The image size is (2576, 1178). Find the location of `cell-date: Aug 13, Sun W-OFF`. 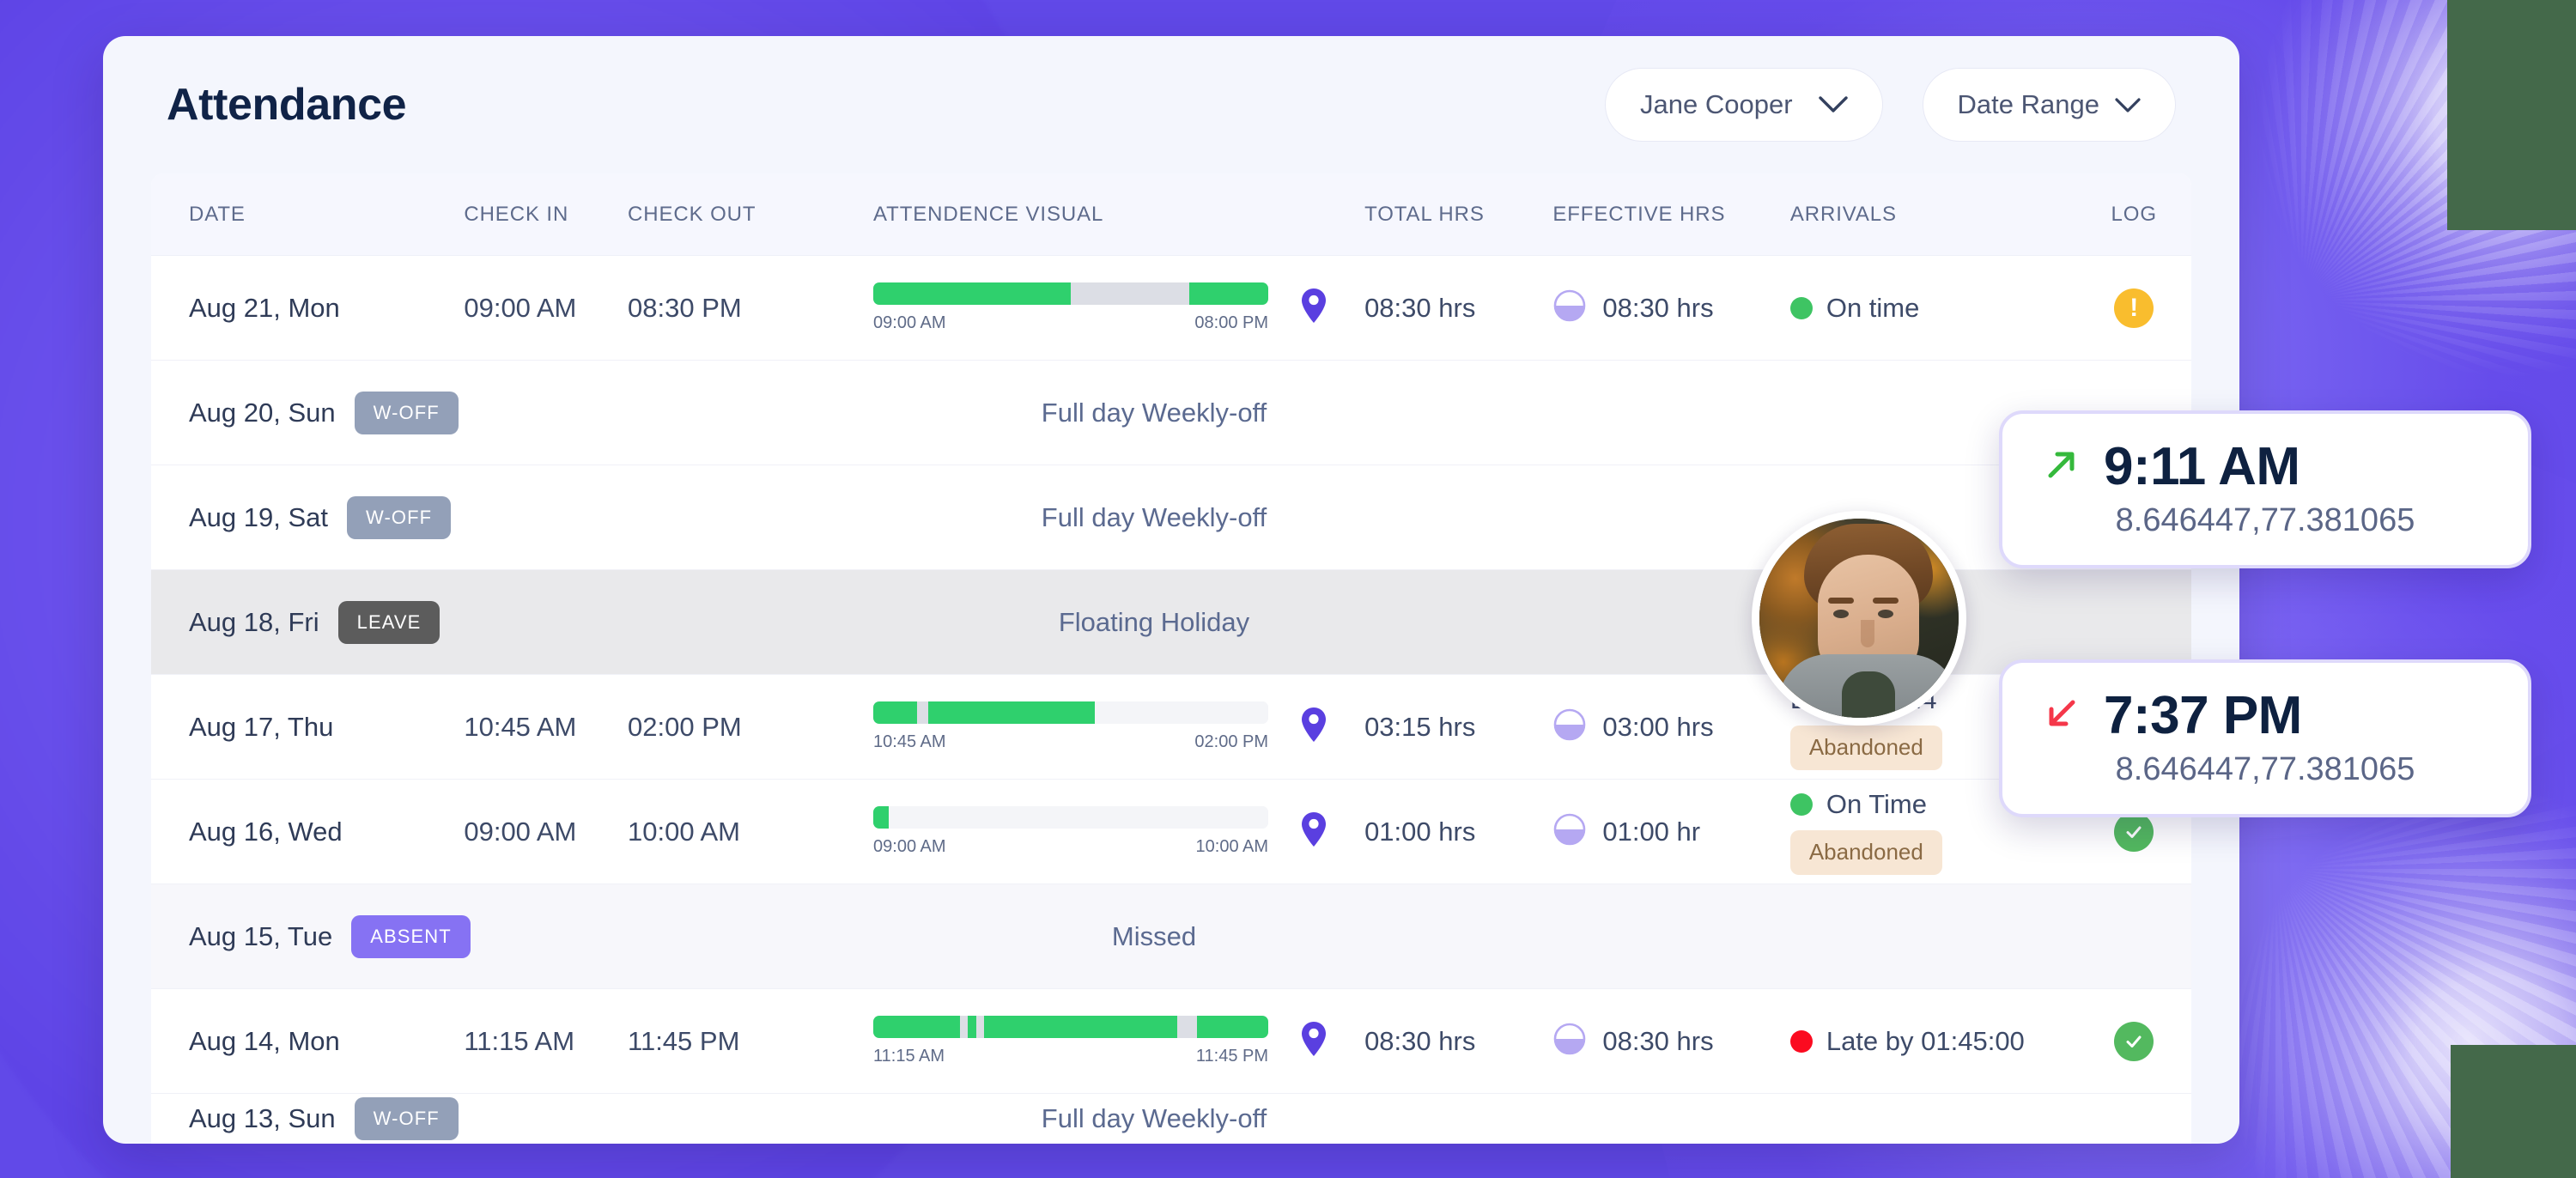

cell-date: Aug 13, Sun W-OFF is located at coordinates (314, 1118).